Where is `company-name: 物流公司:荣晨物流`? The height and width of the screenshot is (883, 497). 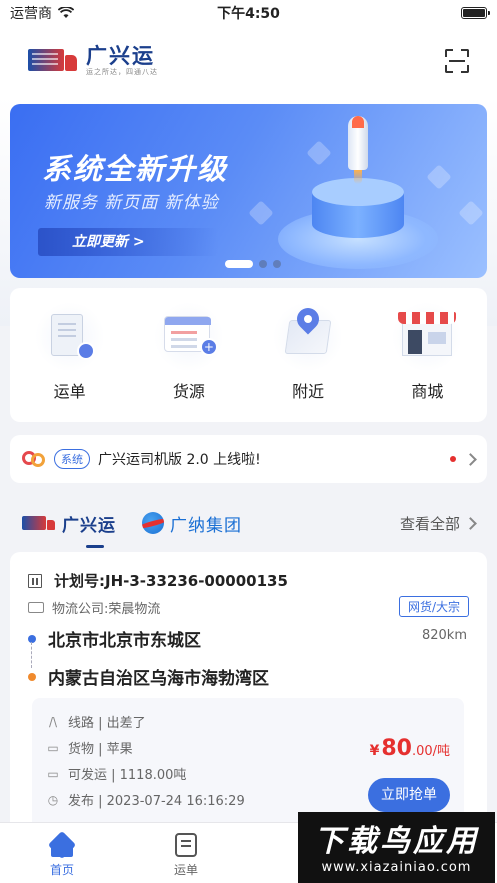 company-name: 物流公司:荣晨物流 is located at coordinates (106, 609).